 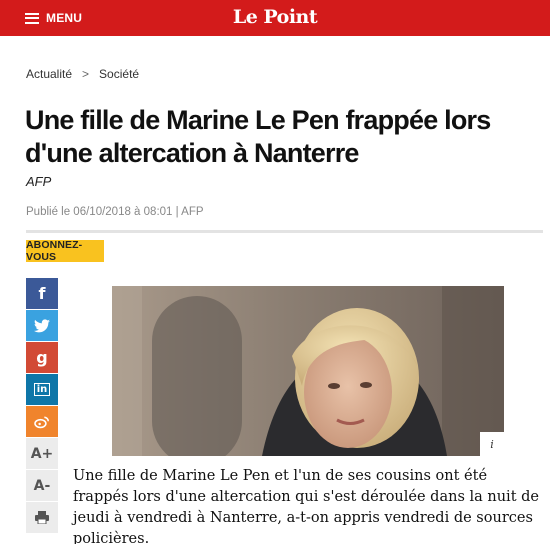 I want to click on breadcrumb-item-societe: Société, so click(x=119, y=74).